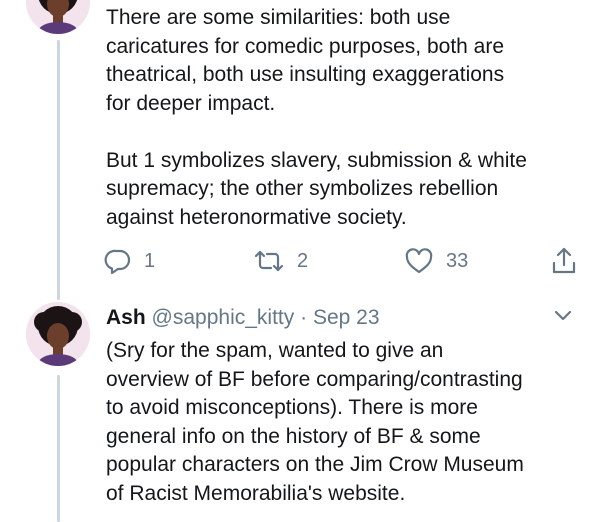 The image size is (600, 522). Describe the element at coordinates (58, 170) in the screenshot. I see `thread-line-top` at that location.